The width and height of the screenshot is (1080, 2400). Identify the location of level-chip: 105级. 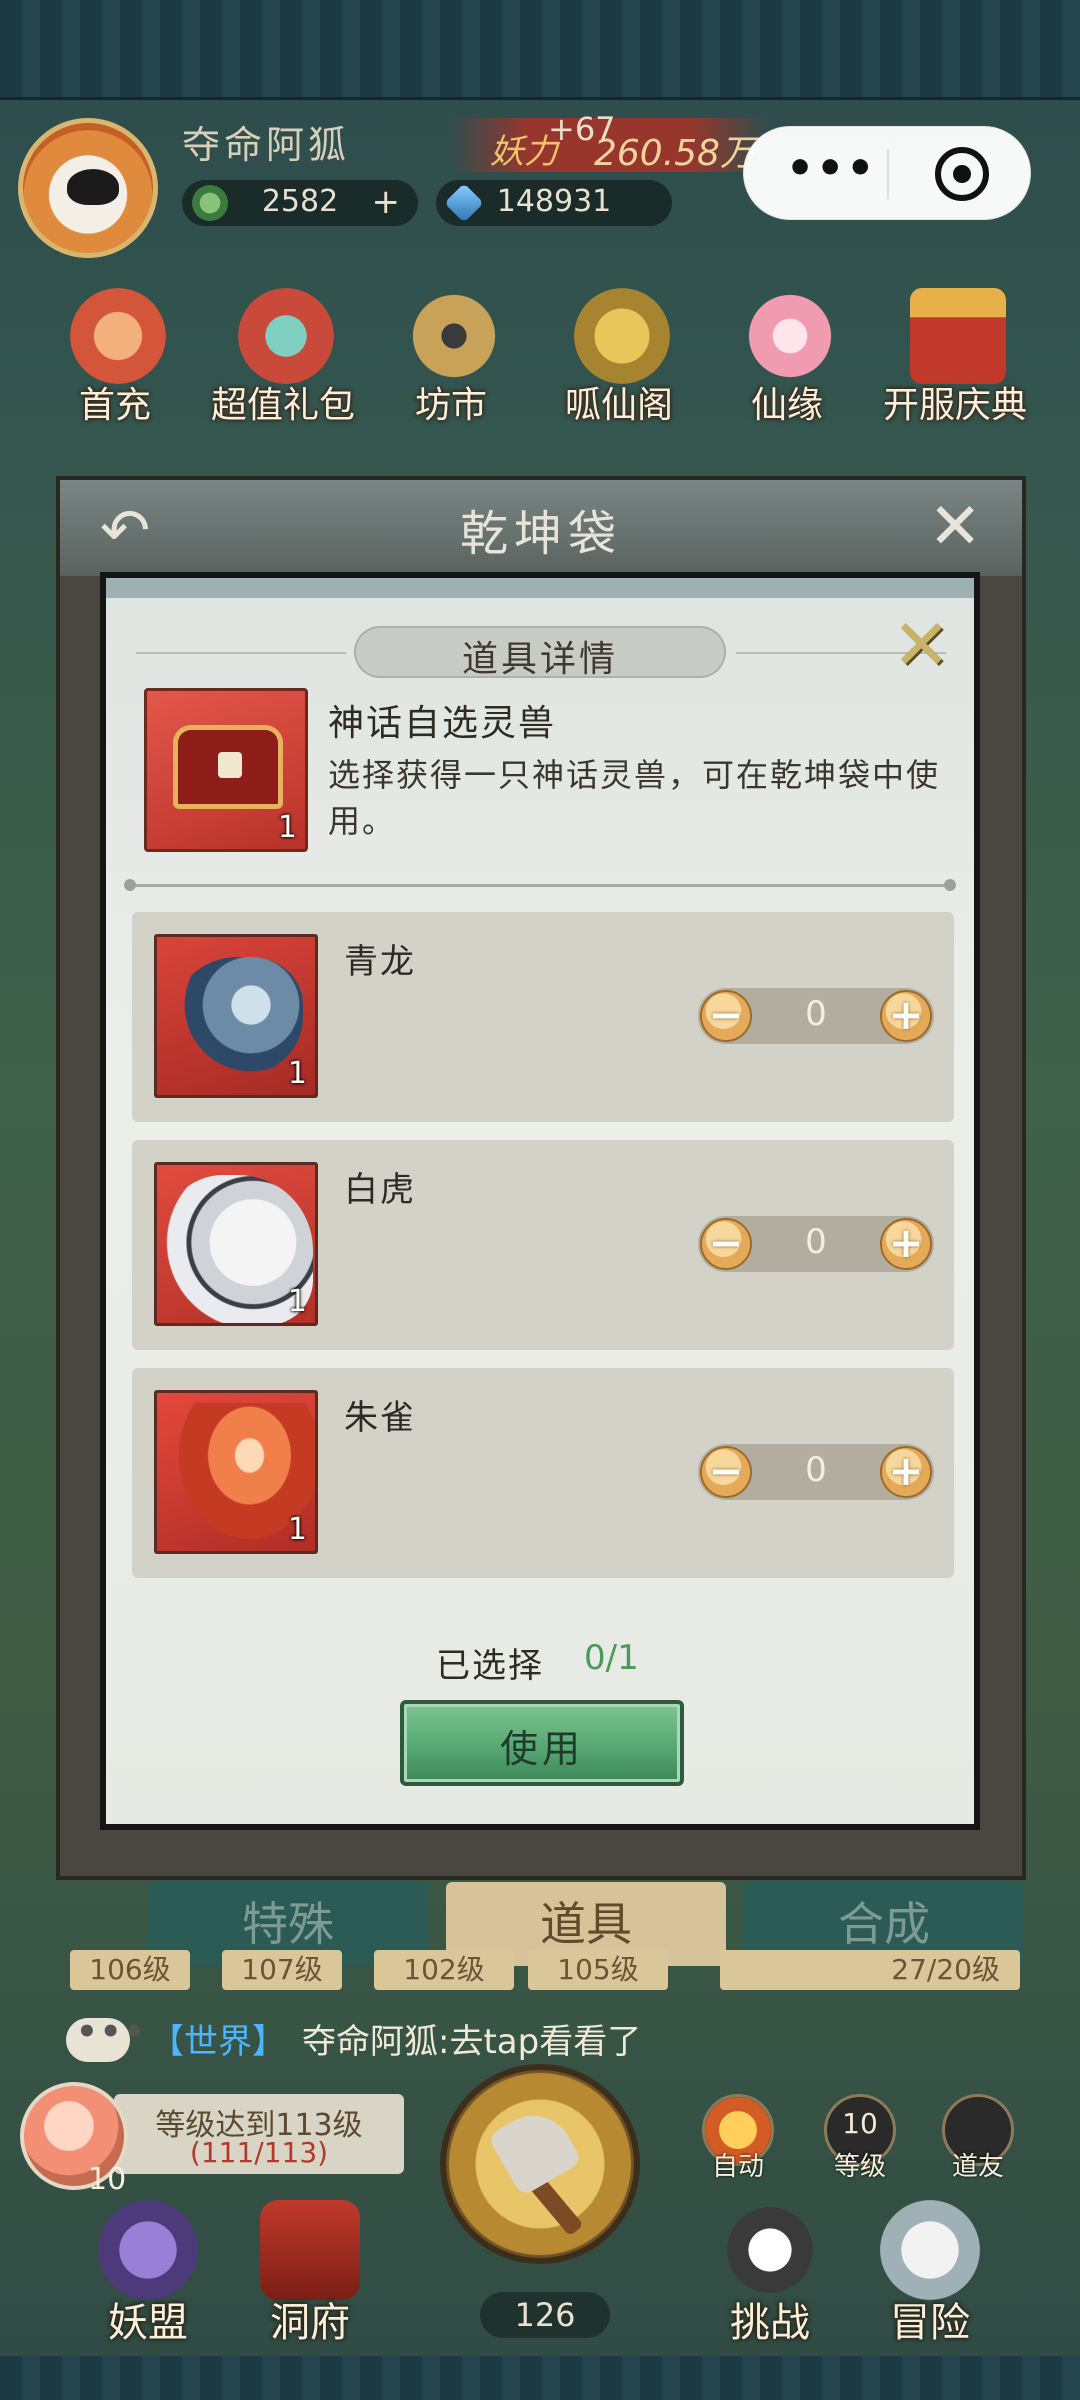
(598, 1970).